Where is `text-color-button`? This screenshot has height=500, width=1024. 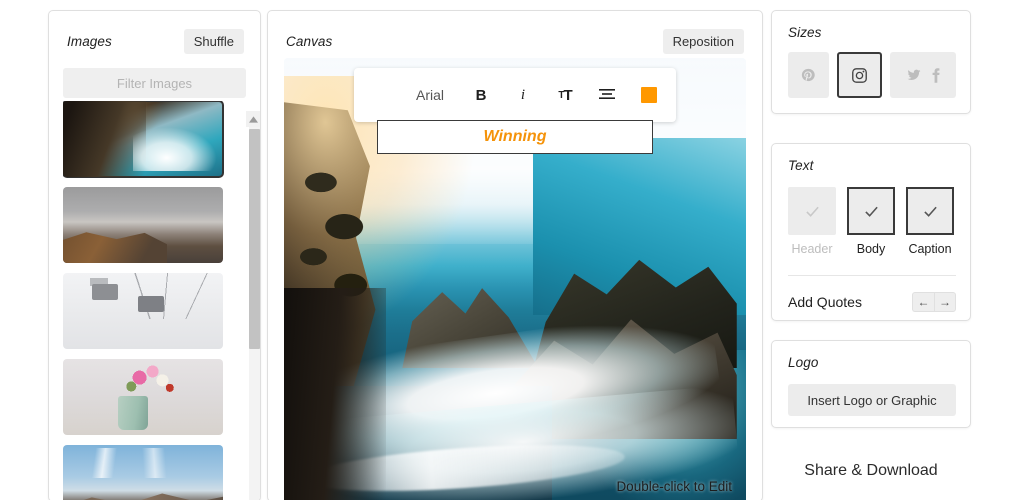
text-color-button is located at coordinates (649, 95).